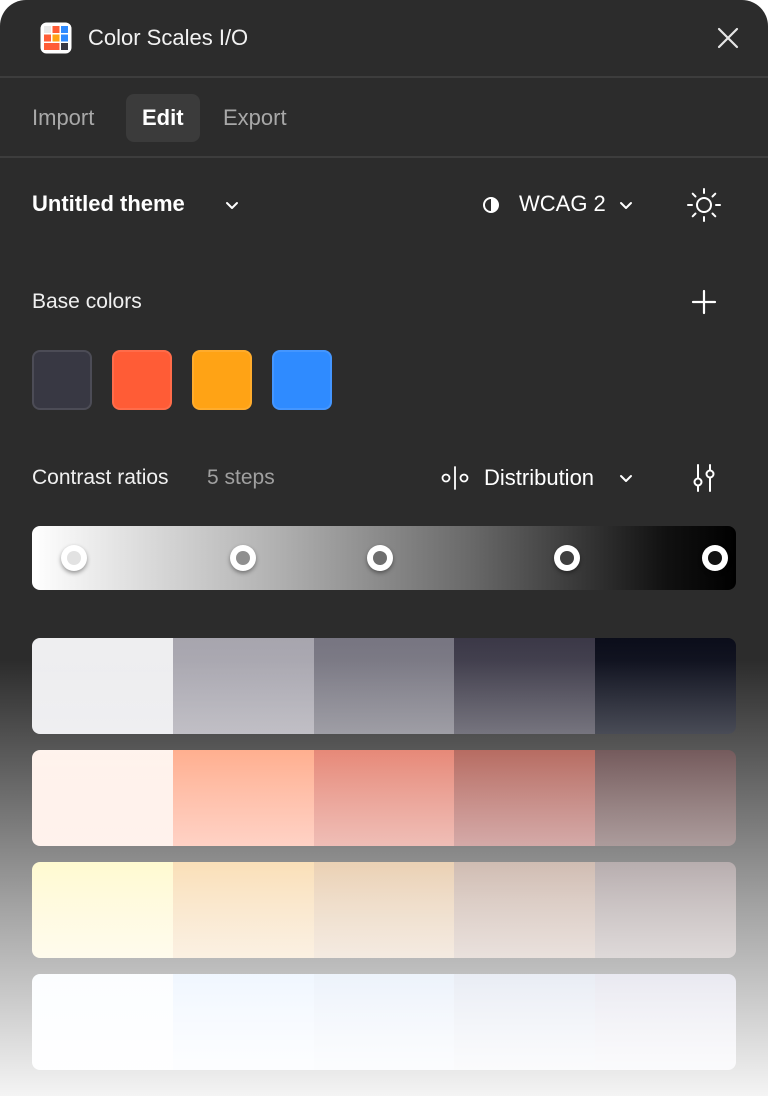 This screenshot has height=1096, width=768. Describe the element at coordinates (539, 477) in the screenshot. I see `distribution-label: Distribution` at that location.